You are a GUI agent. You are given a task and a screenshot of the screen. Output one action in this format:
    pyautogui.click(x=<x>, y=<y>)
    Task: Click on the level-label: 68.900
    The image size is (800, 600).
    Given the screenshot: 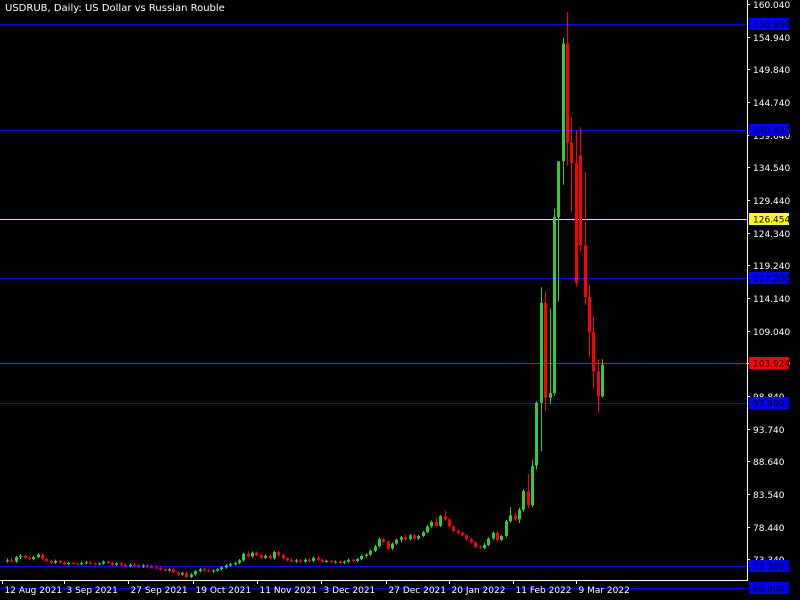 What is the action you would take?
    pyautogui.click(x=769, y=590)
    